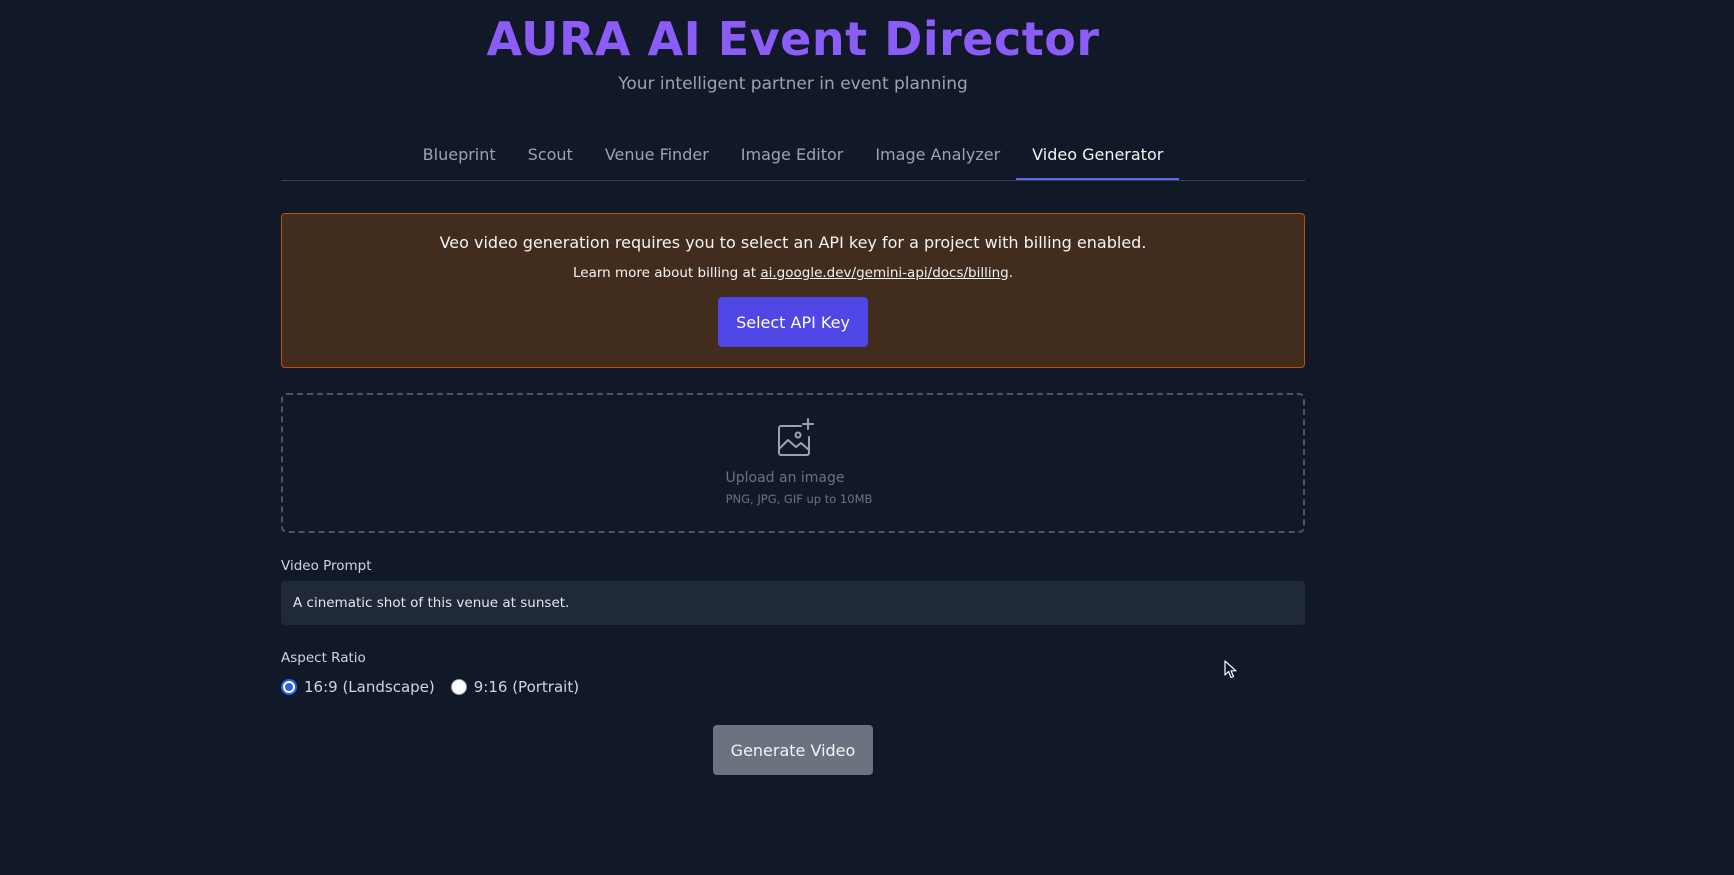 This screenshot has width=1734, height=875. What do you see at coordinates (458, 687) in the screenshot?
I see `portrait-radio` at bounding box center [458, 687].